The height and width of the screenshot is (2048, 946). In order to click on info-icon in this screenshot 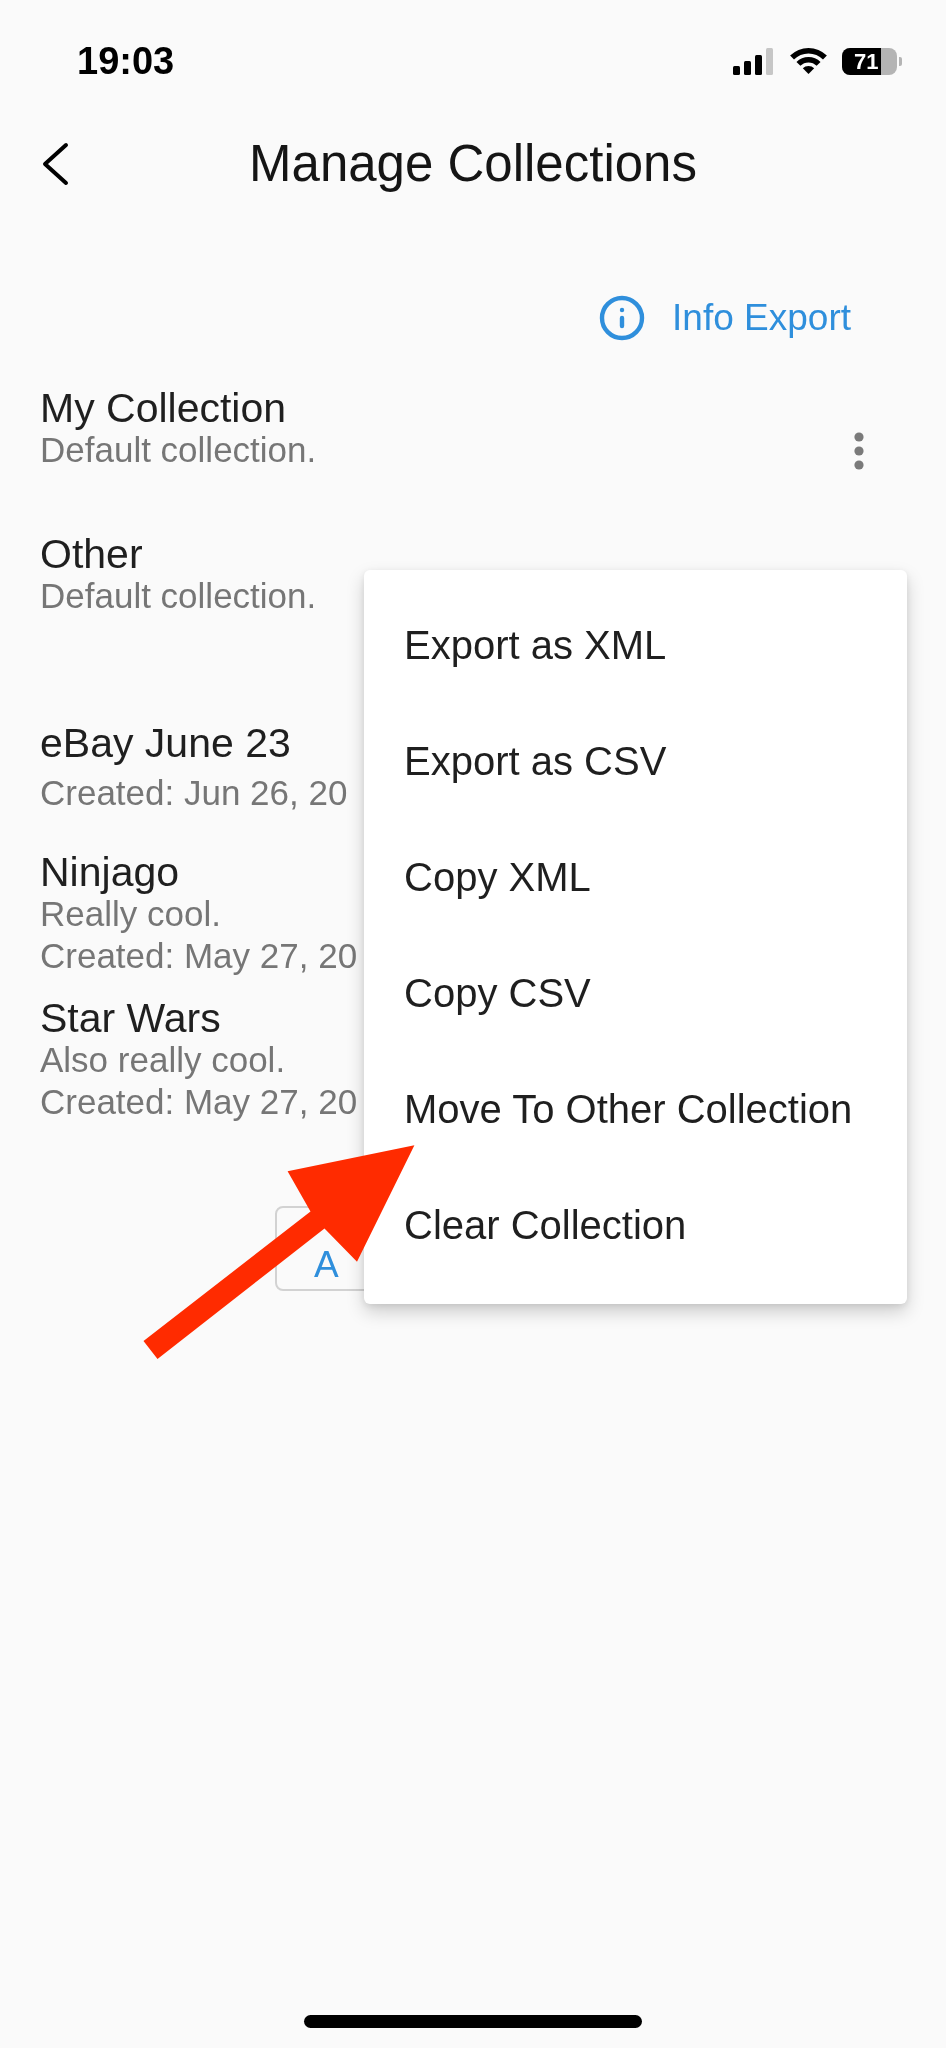, I will do `click(622, 318)`.